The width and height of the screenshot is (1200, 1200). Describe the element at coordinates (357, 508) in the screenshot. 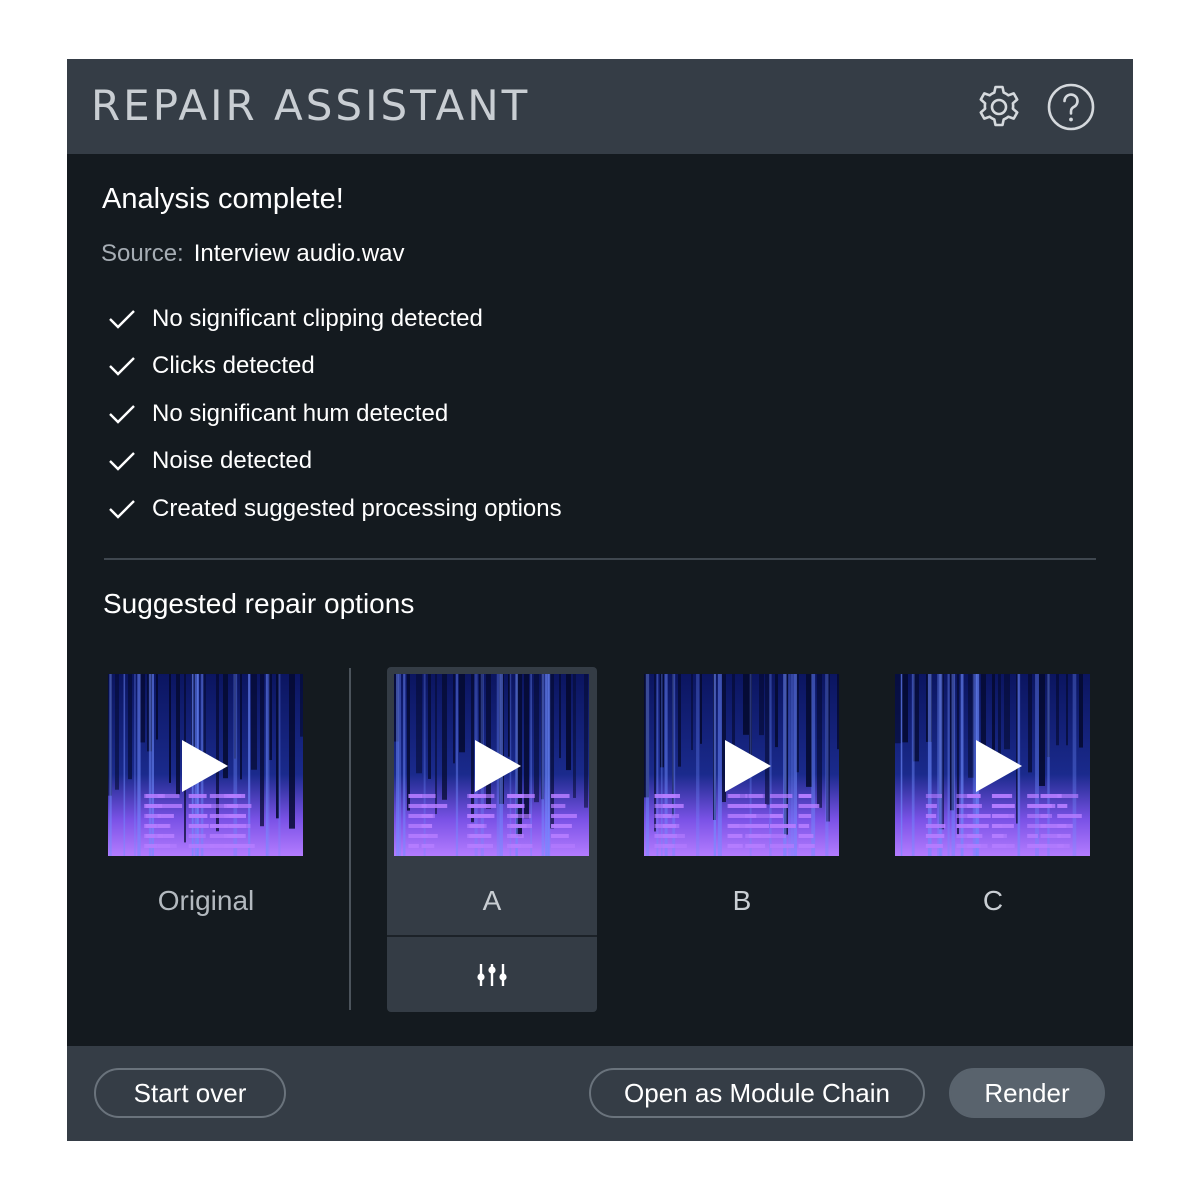

I see `check-item-label: Created suggested processing options` at that location.